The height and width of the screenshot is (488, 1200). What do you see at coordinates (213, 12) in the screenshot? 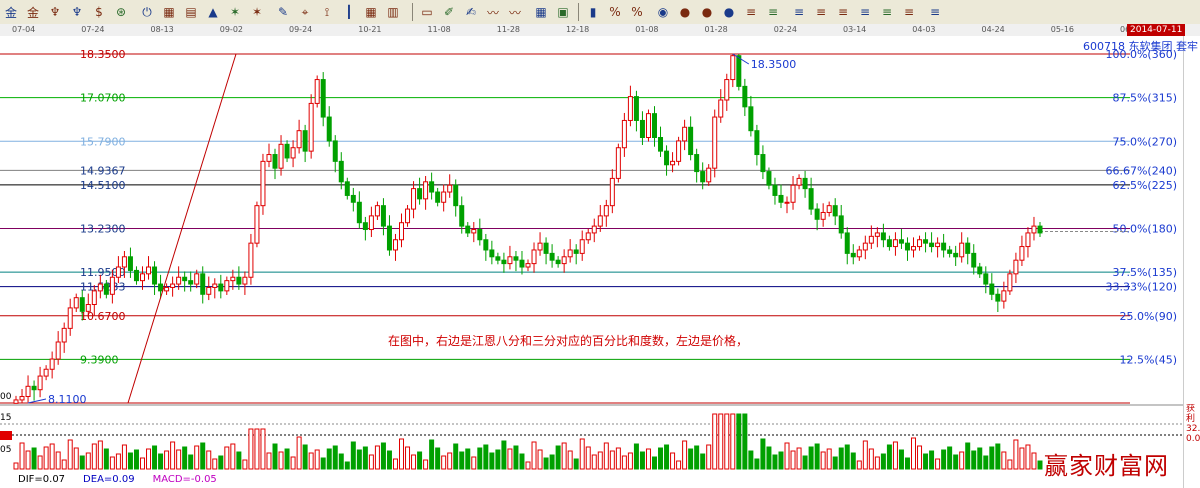
I see `triangle-icon: ▲` at bounding box center [213, 12].